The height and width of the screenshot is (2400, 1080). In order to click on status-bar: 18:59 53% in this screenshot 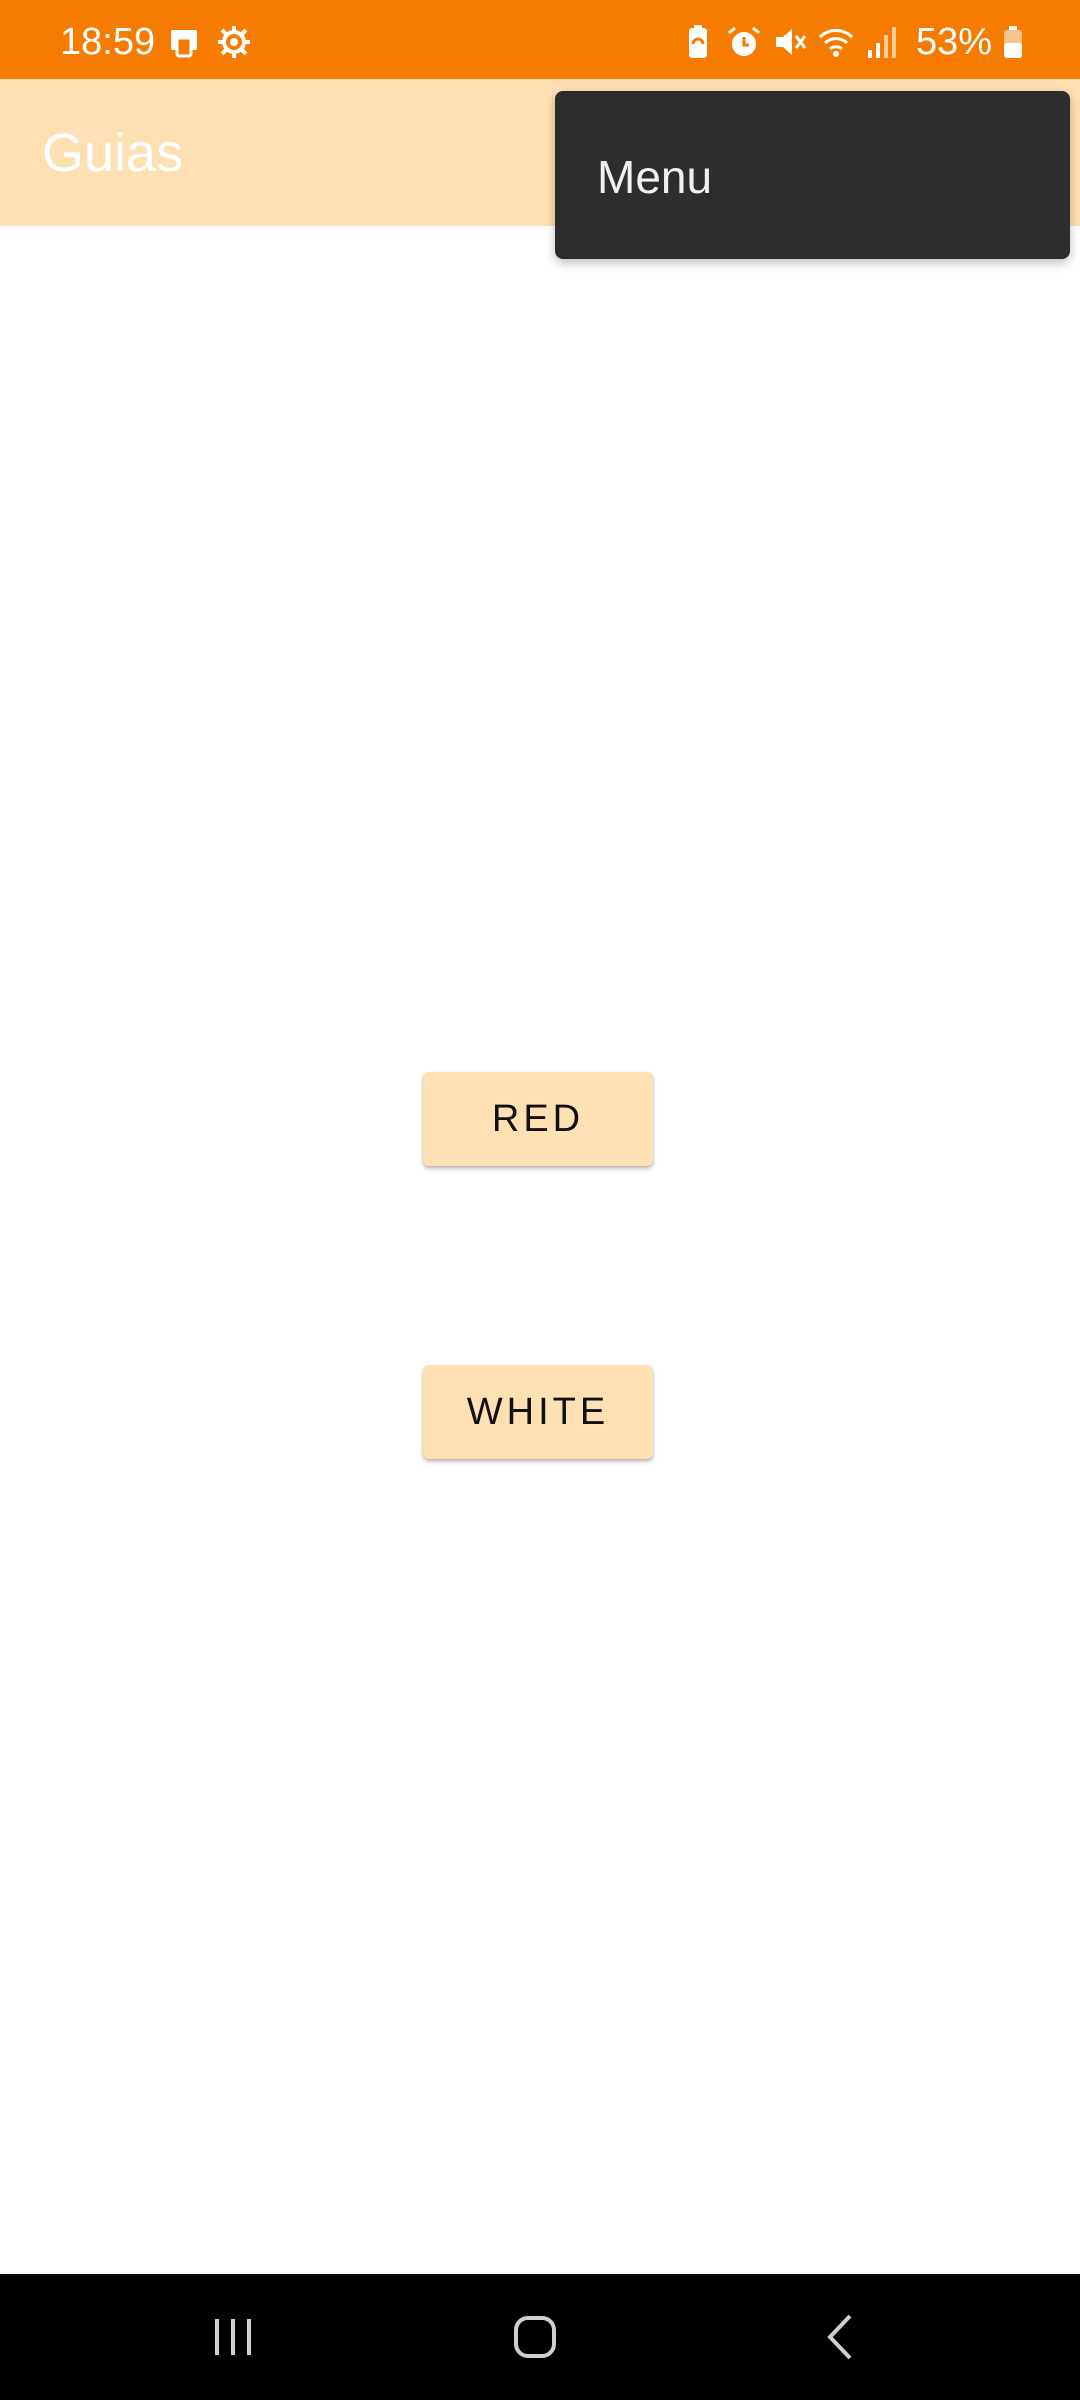, I will do `click(540, 39)`.